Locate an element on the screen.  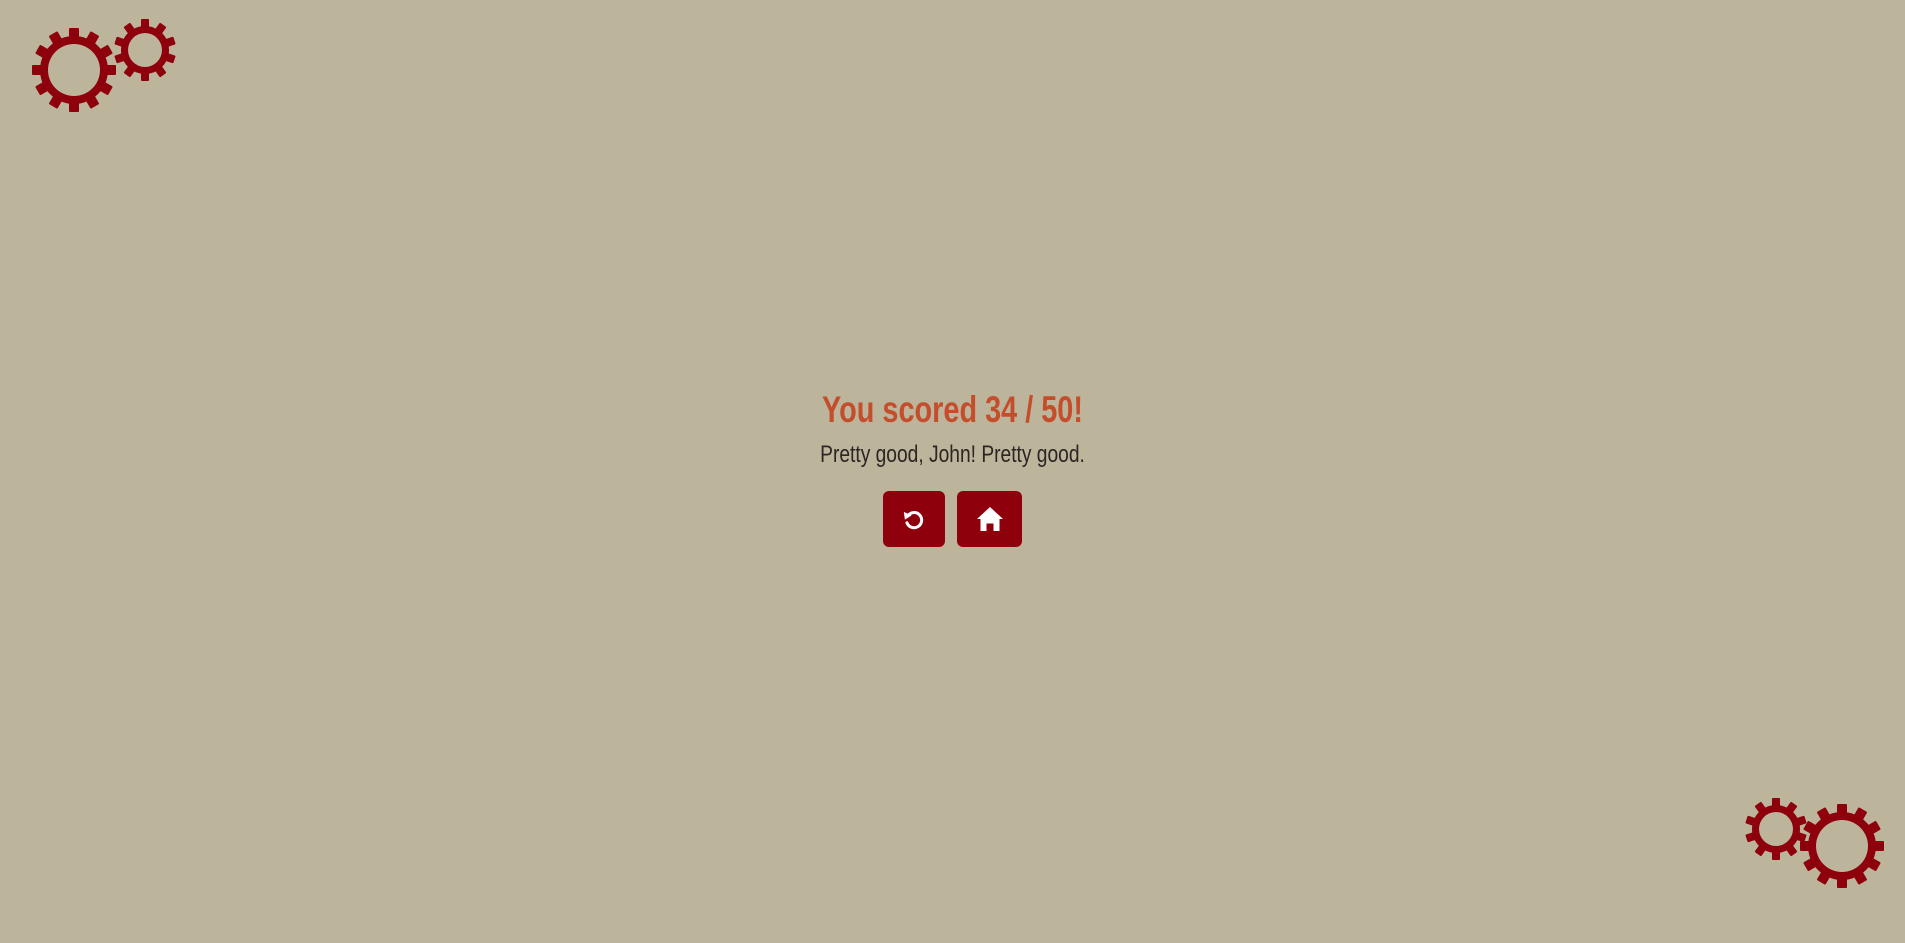
action-buttons is located at coordinates (952, 519).